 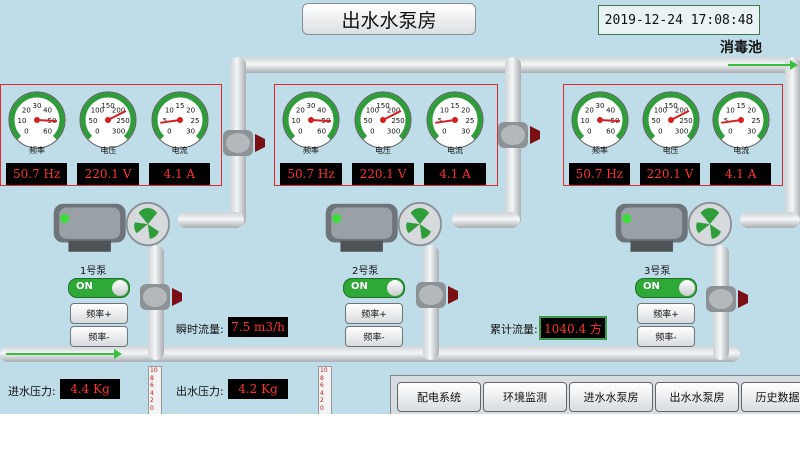 I want to click on nav-environment-monitor-button: 环境监测, so click(x=525, y=397).